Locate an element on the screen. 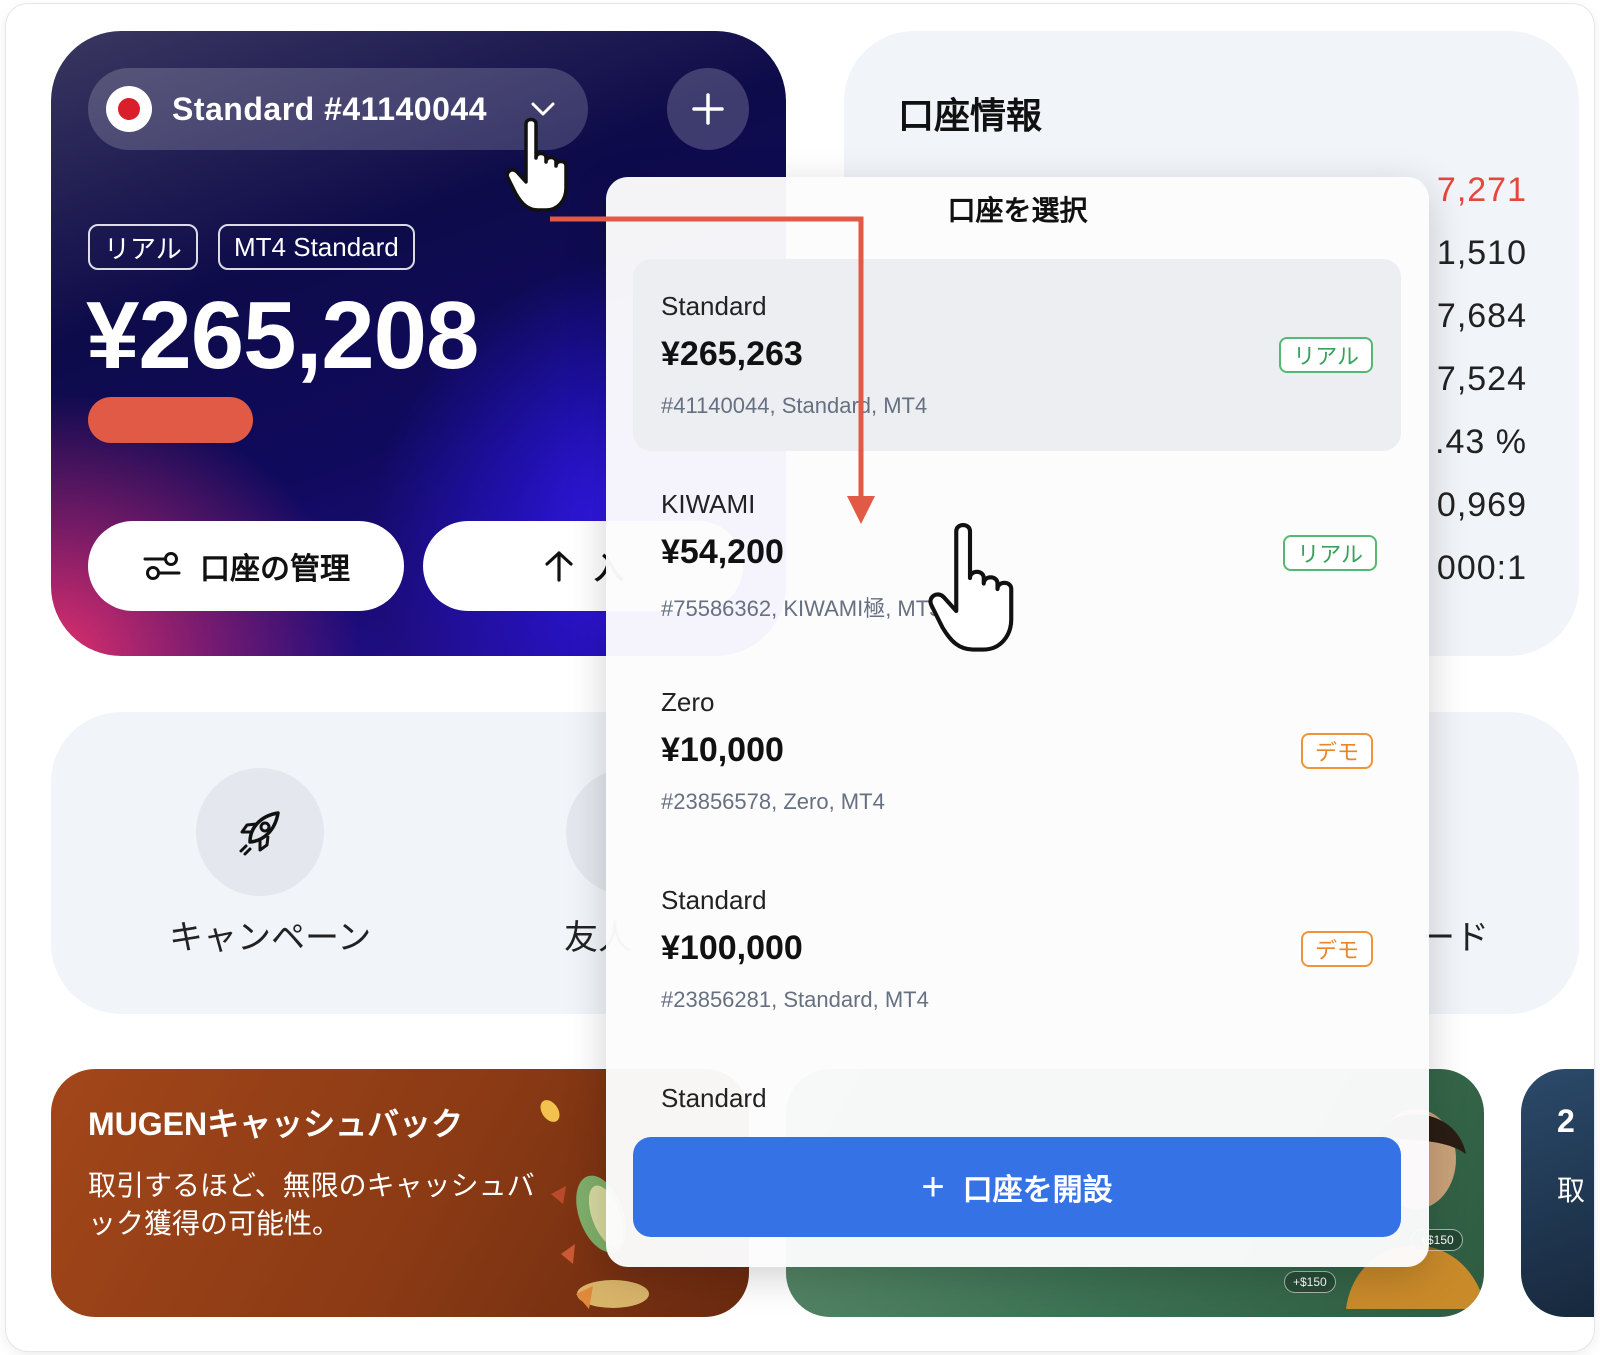  info-value: 7,271 is located at coordinates (1481, 190).